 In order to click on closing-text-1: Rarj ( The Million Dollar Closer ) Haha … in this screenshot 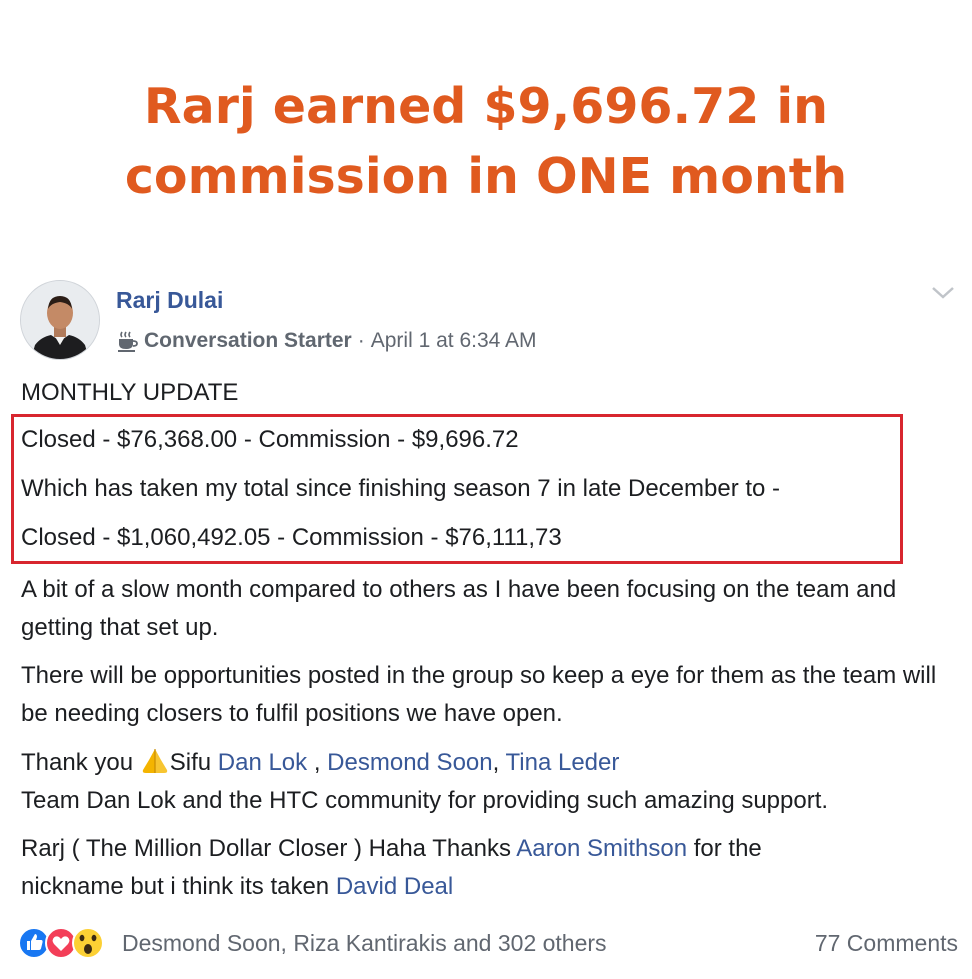, I will do `click(269, 848)`.